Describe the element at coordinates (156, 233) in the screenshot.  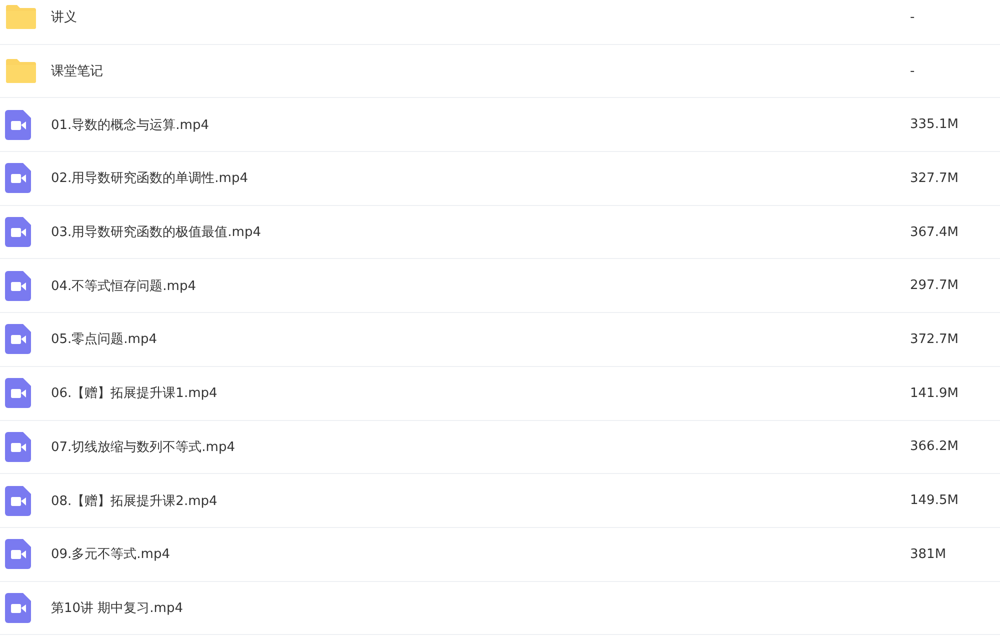
I see `file-name: 03.用导数研究函数的极值最值.mp4` at that location.